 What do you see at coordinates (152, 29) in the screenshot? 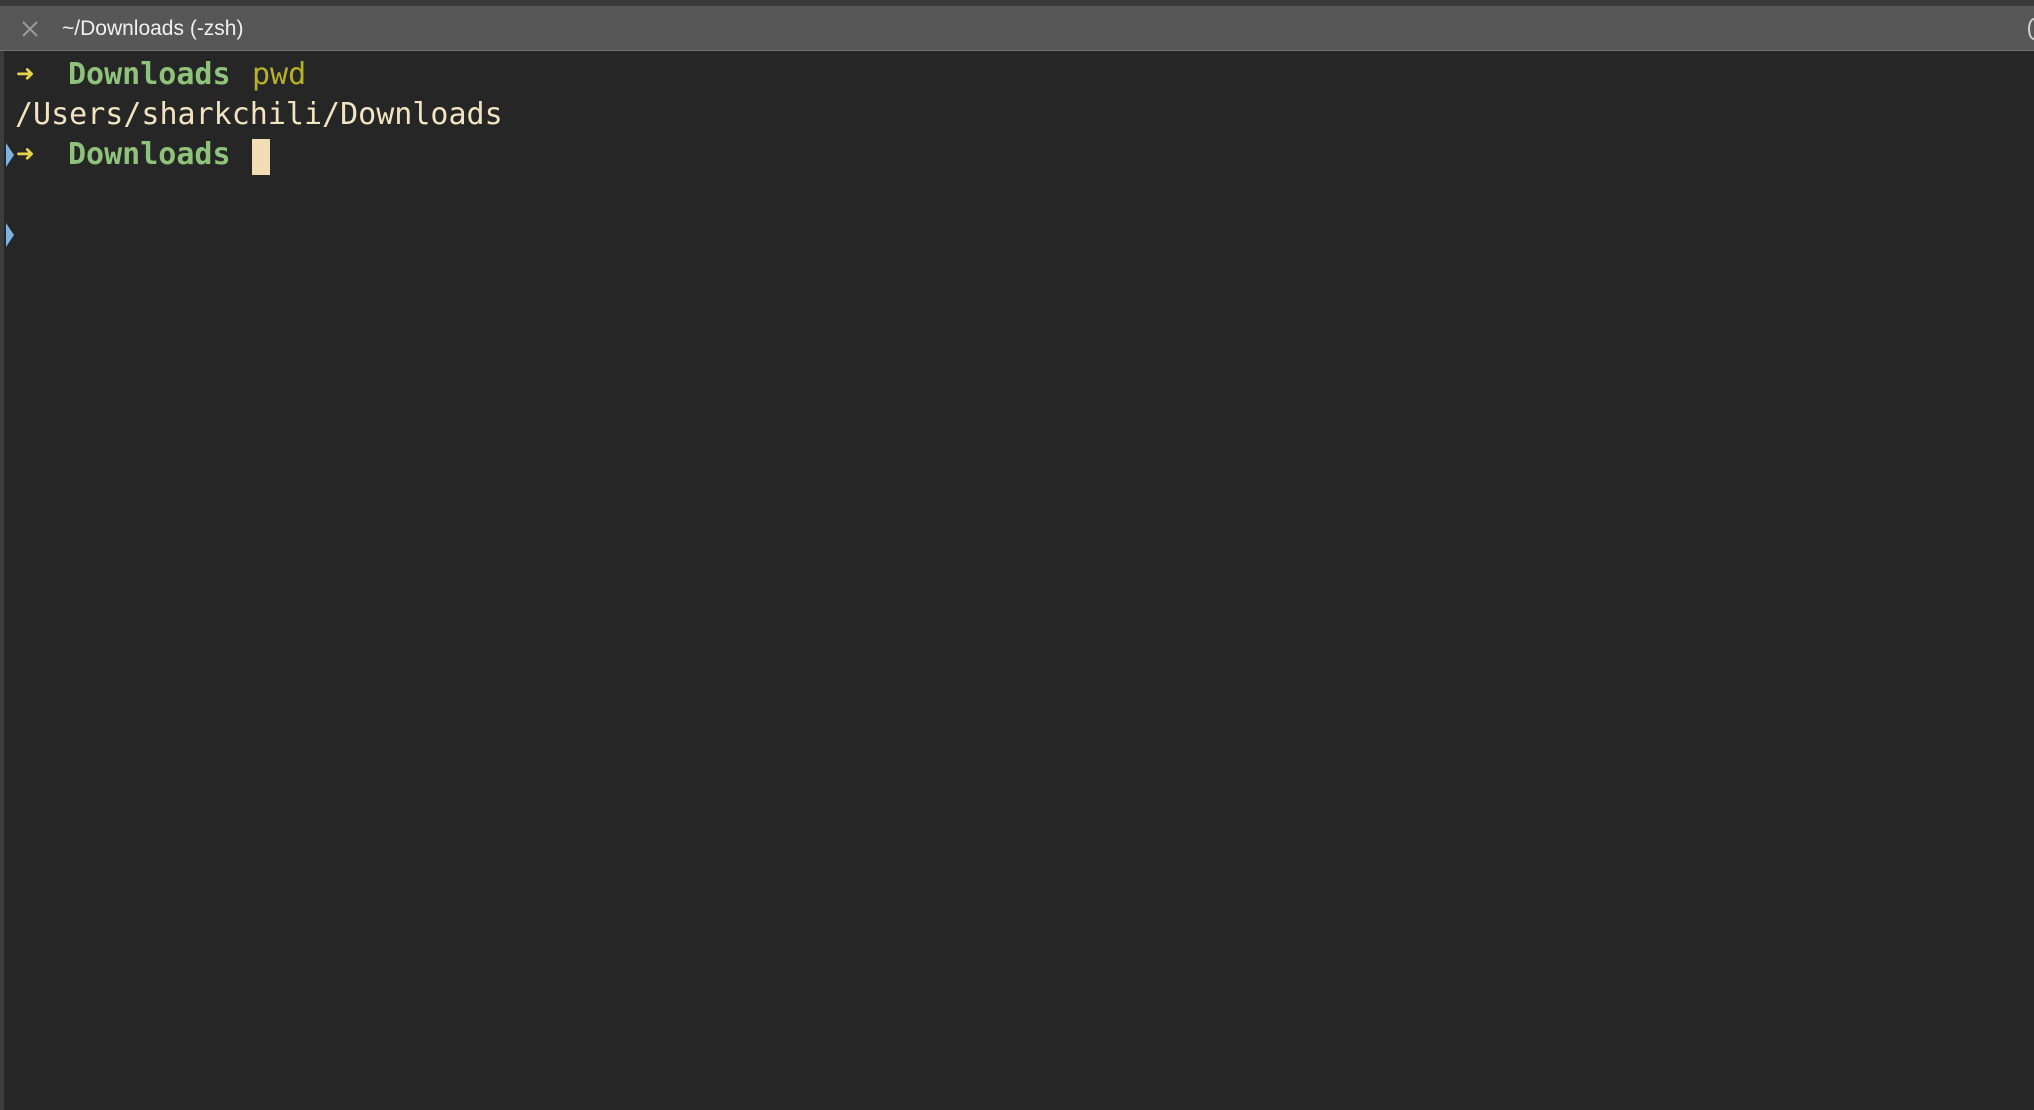
I see `tab-title: ~/Downloads (-zsh)` at bounding box center [152, 29].